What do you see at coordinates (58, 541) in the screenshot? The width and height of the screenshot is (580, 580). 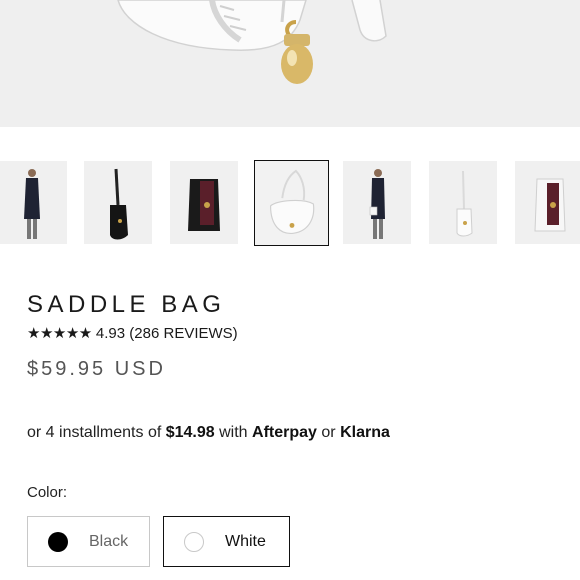 I see `black-swatch-icon` at bounding box center [58, 541].